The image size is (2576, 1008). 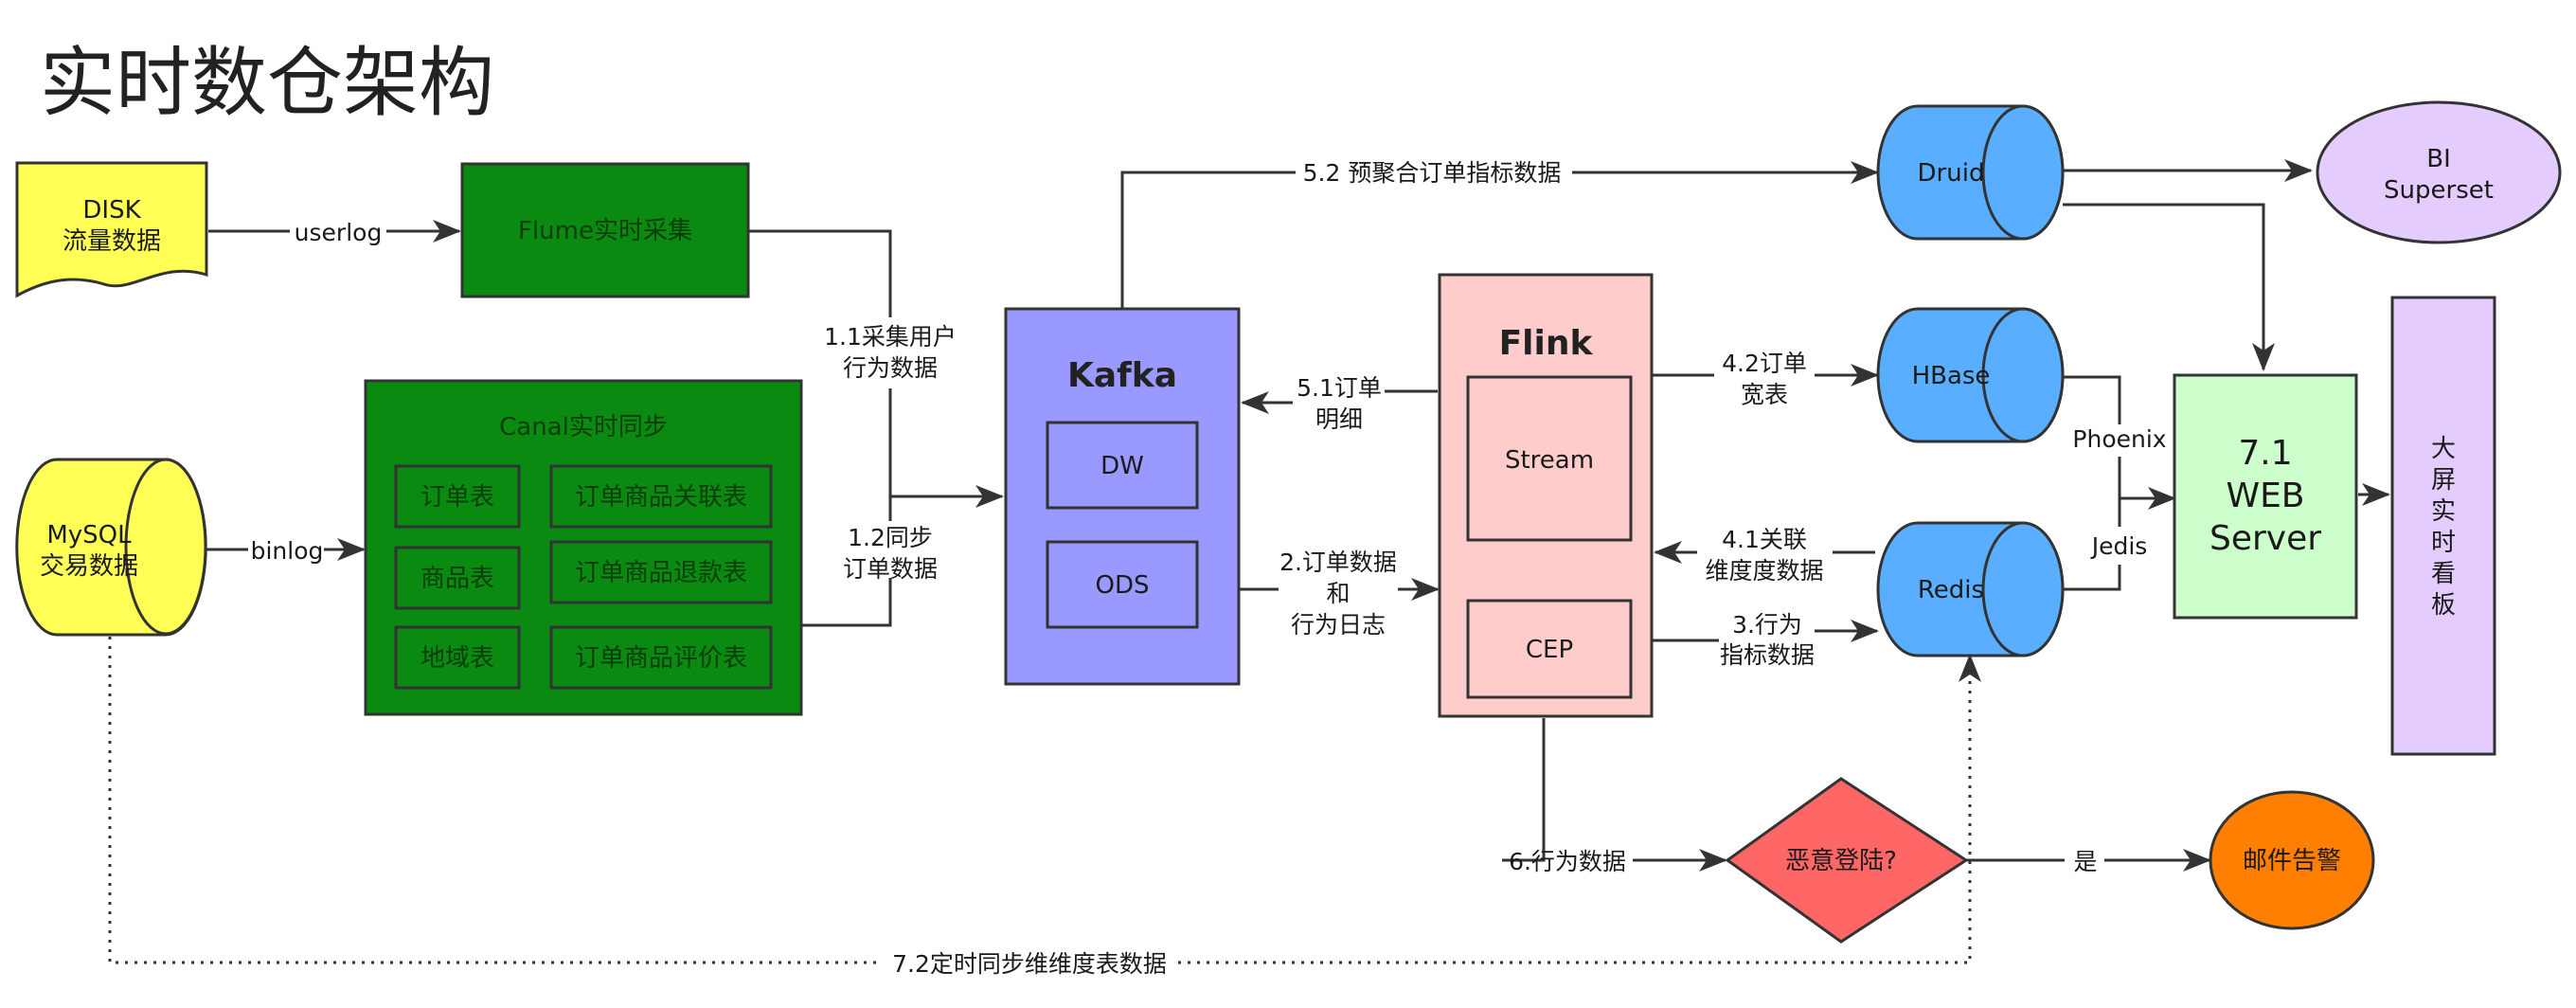 What do you see at coordinates (846, 602) in the screenshot?
I see `edge-canal-kafka-bottom` at bounding box center [846, 602].